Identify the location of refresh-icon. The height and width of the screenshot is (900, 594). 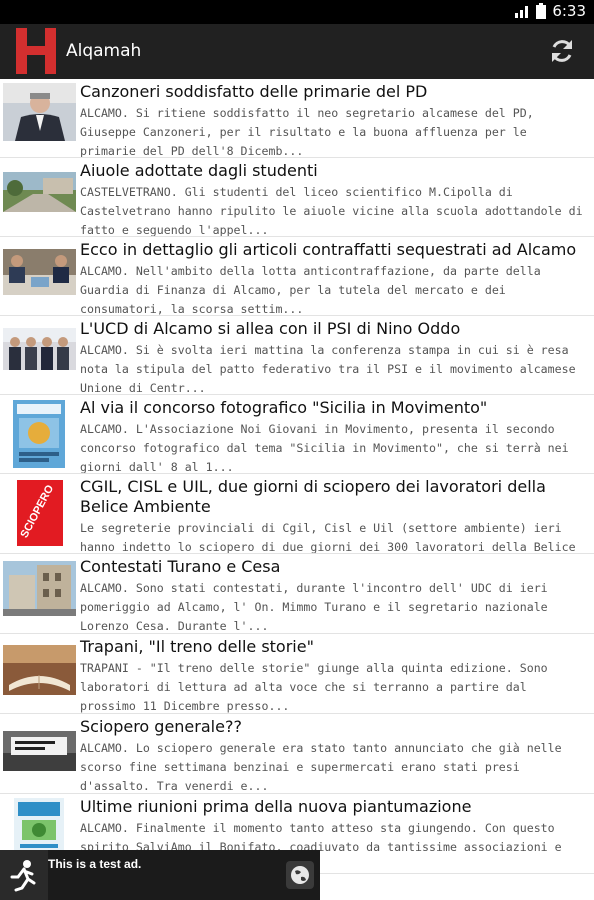
(562, 51).